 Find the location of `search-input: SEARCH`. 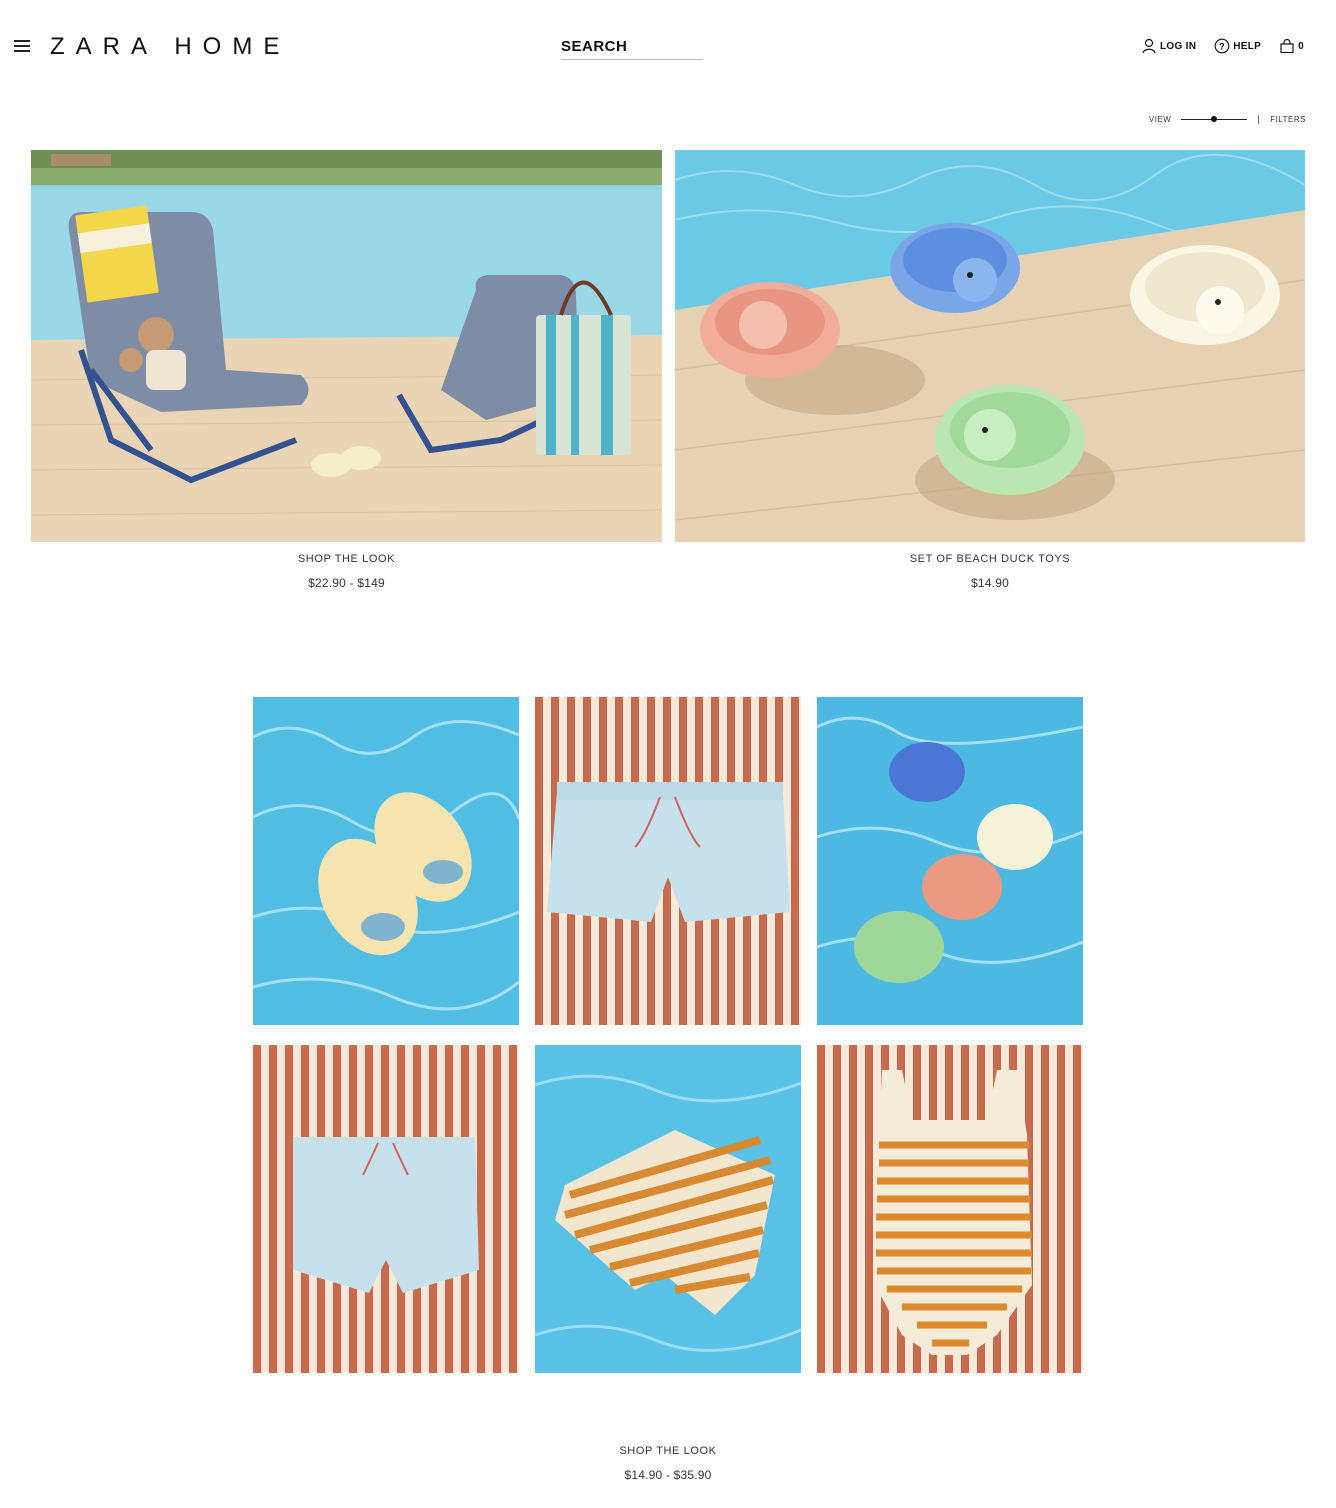

search-input: SEARCH is located at coordinates (632, 49).